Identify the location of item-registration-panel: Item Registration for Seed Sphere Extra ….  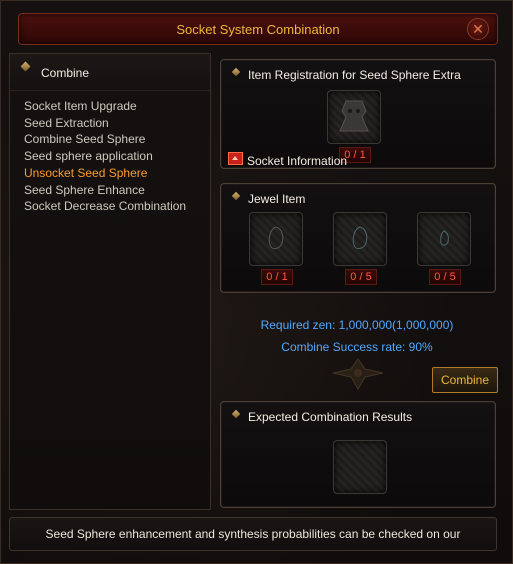
(358, 114).